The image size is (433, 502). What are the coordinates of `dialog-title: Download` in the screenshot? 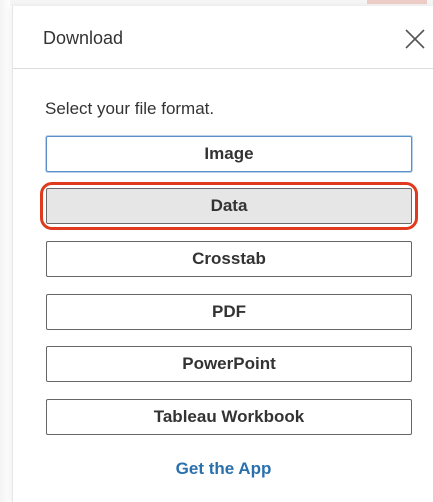 It's located at (83, 38).